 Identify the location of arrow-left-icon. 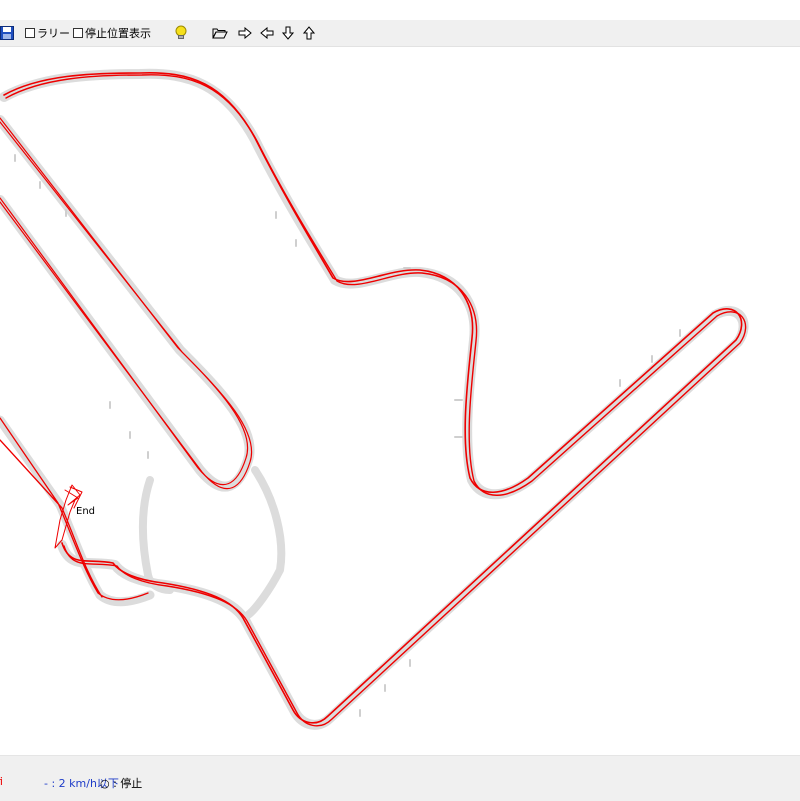
(267, 33).